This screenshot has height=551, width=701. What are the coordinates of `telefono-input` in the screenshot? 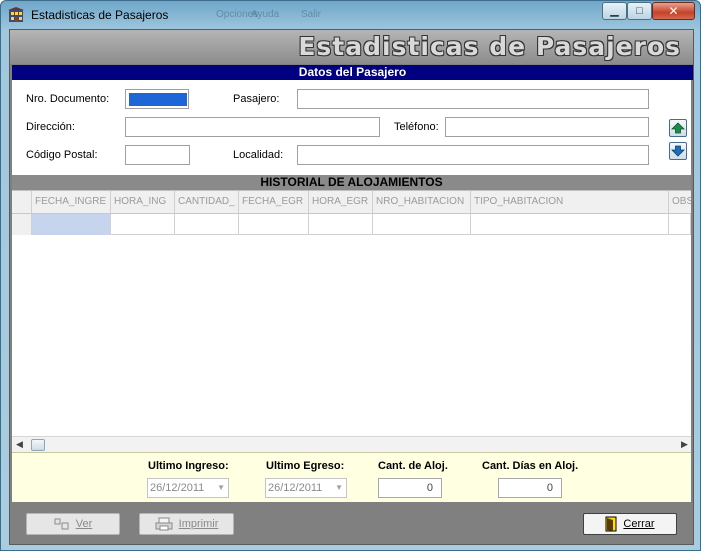 It's located at (547, 127).